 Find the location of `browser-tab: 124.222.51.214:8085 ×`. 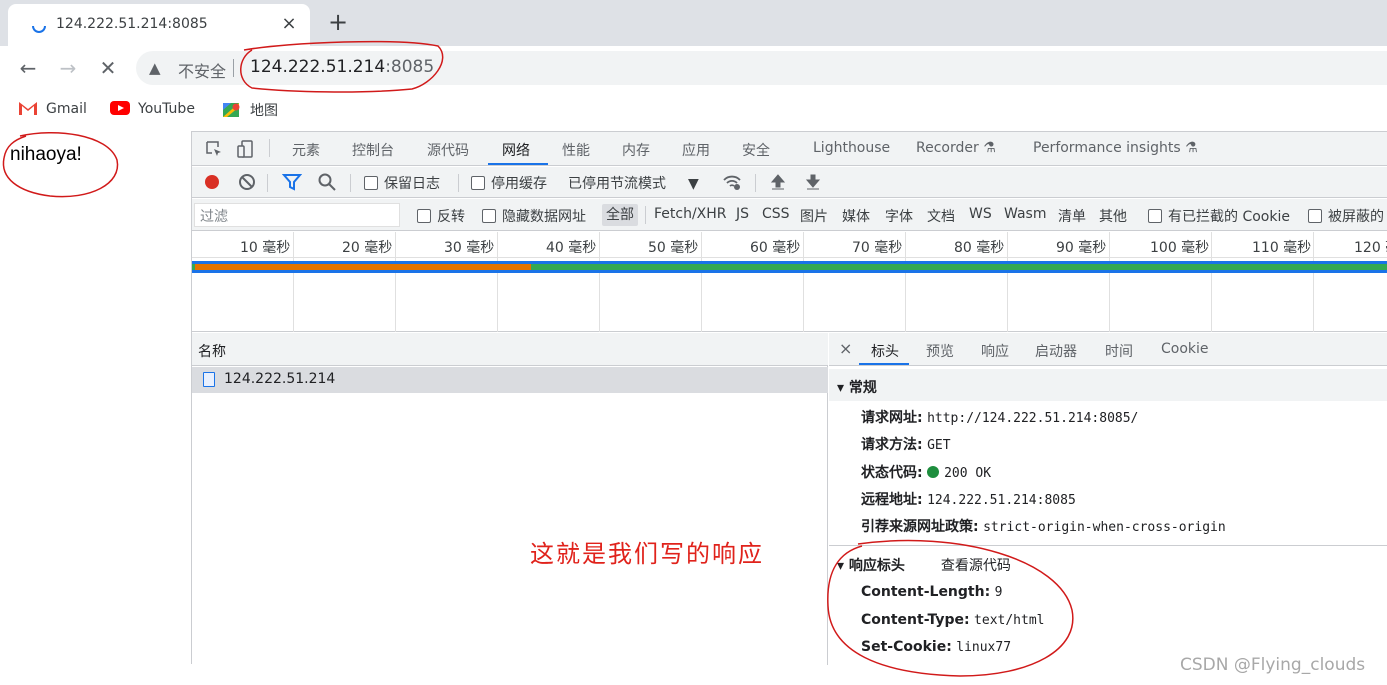

browser-tab: 124.222.51.214:8085 × is located at coordinates (159, 25).